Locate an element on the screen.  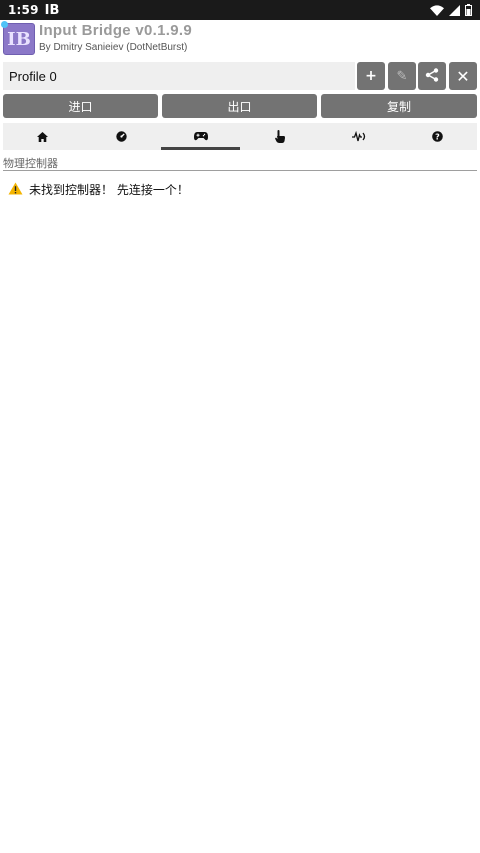
profile-row: Profile 0 + ✎ ✕ is located at coordinates (240, 76).